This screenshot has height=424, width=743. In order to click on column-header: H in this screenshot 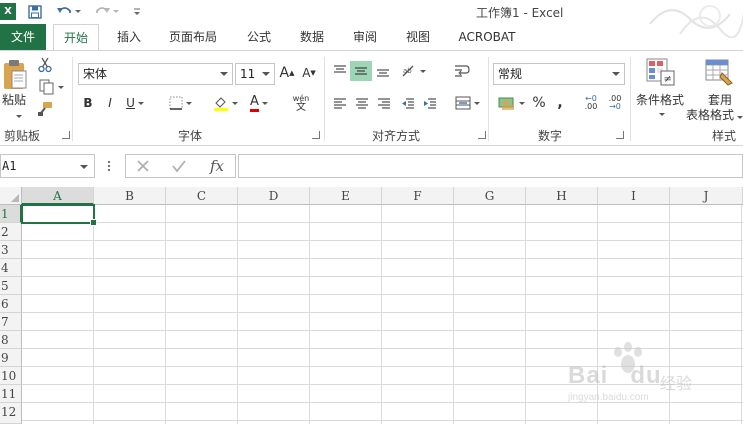, I will do `click(562, 196)`.